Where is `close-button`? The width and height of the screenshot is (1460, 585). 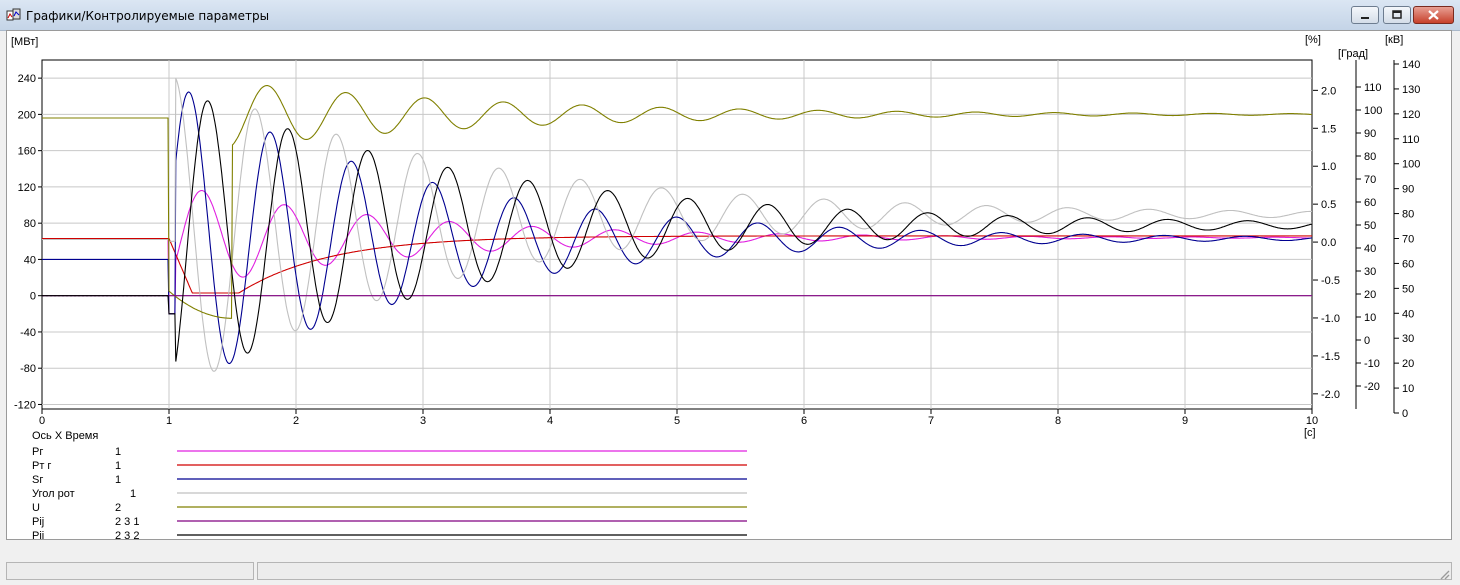 close-button is located at coordinates (1433, 15).